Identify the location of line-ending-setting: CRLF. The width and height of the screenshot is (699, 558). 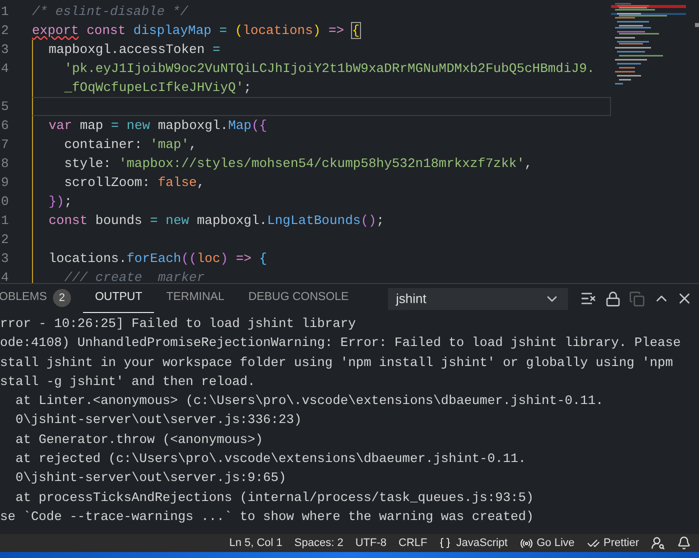
(413, 543).